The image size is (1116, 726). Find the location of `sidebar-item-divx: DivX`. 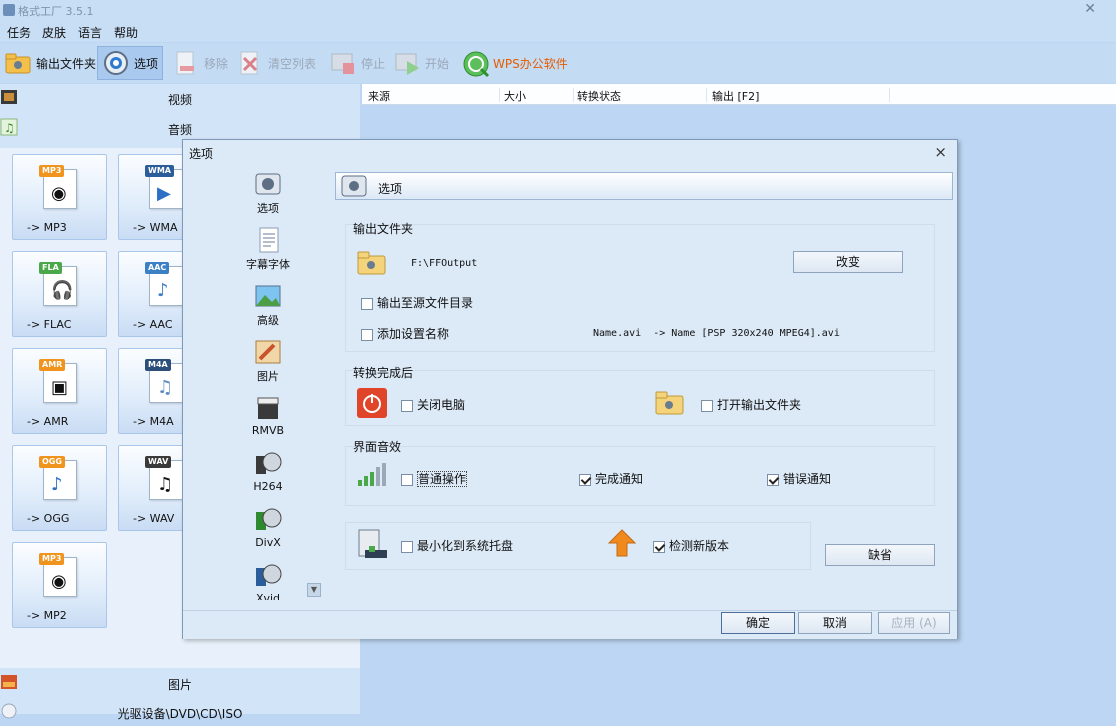

sidebar-item-divx: DivX is located at coordinates (268, 527).